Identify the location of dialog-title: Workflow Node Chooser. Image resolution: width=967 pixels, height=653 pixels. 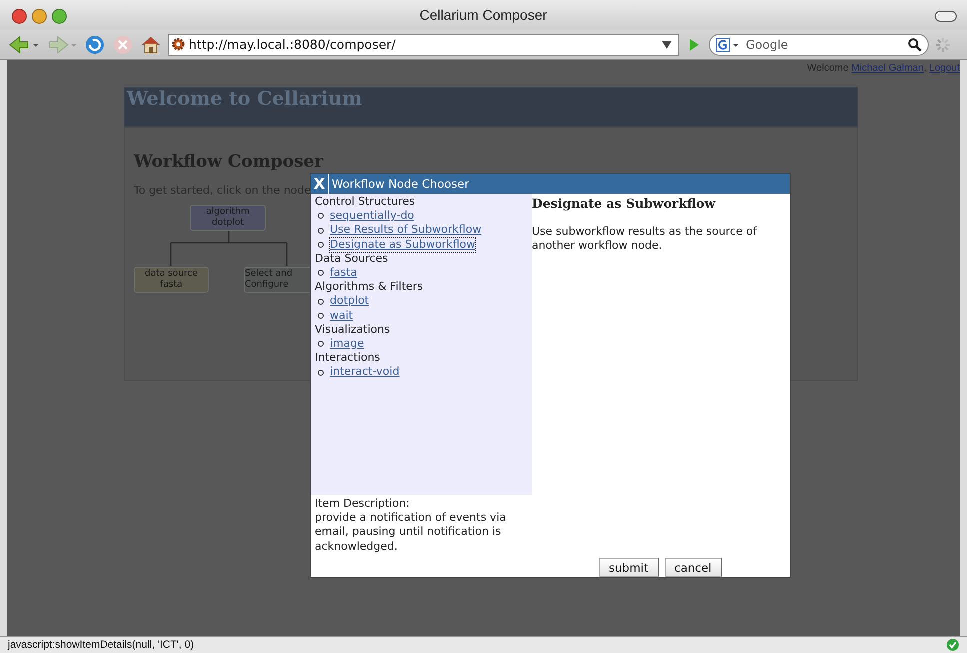
(400, 184).